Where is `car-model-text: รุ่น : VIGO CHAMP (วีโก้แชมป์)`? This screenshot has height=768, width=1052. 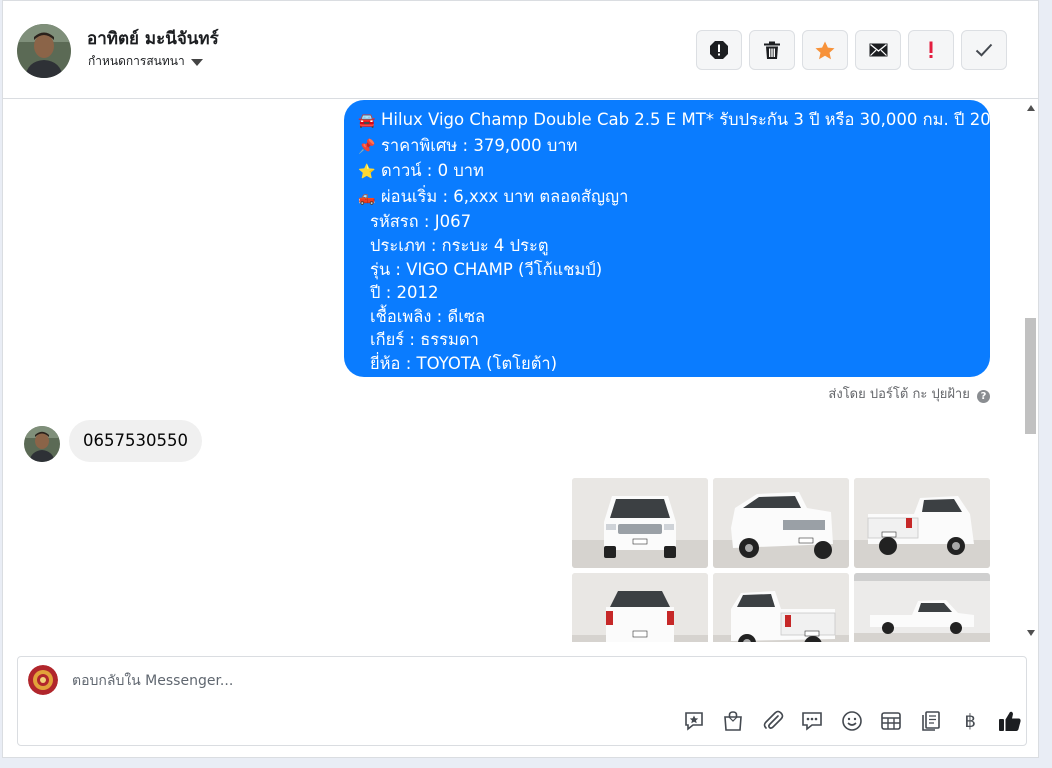 car-model-text: รุ่น : VIGO CHAMP (วีโก้แชมป์) is located at coordinates (486, 269).